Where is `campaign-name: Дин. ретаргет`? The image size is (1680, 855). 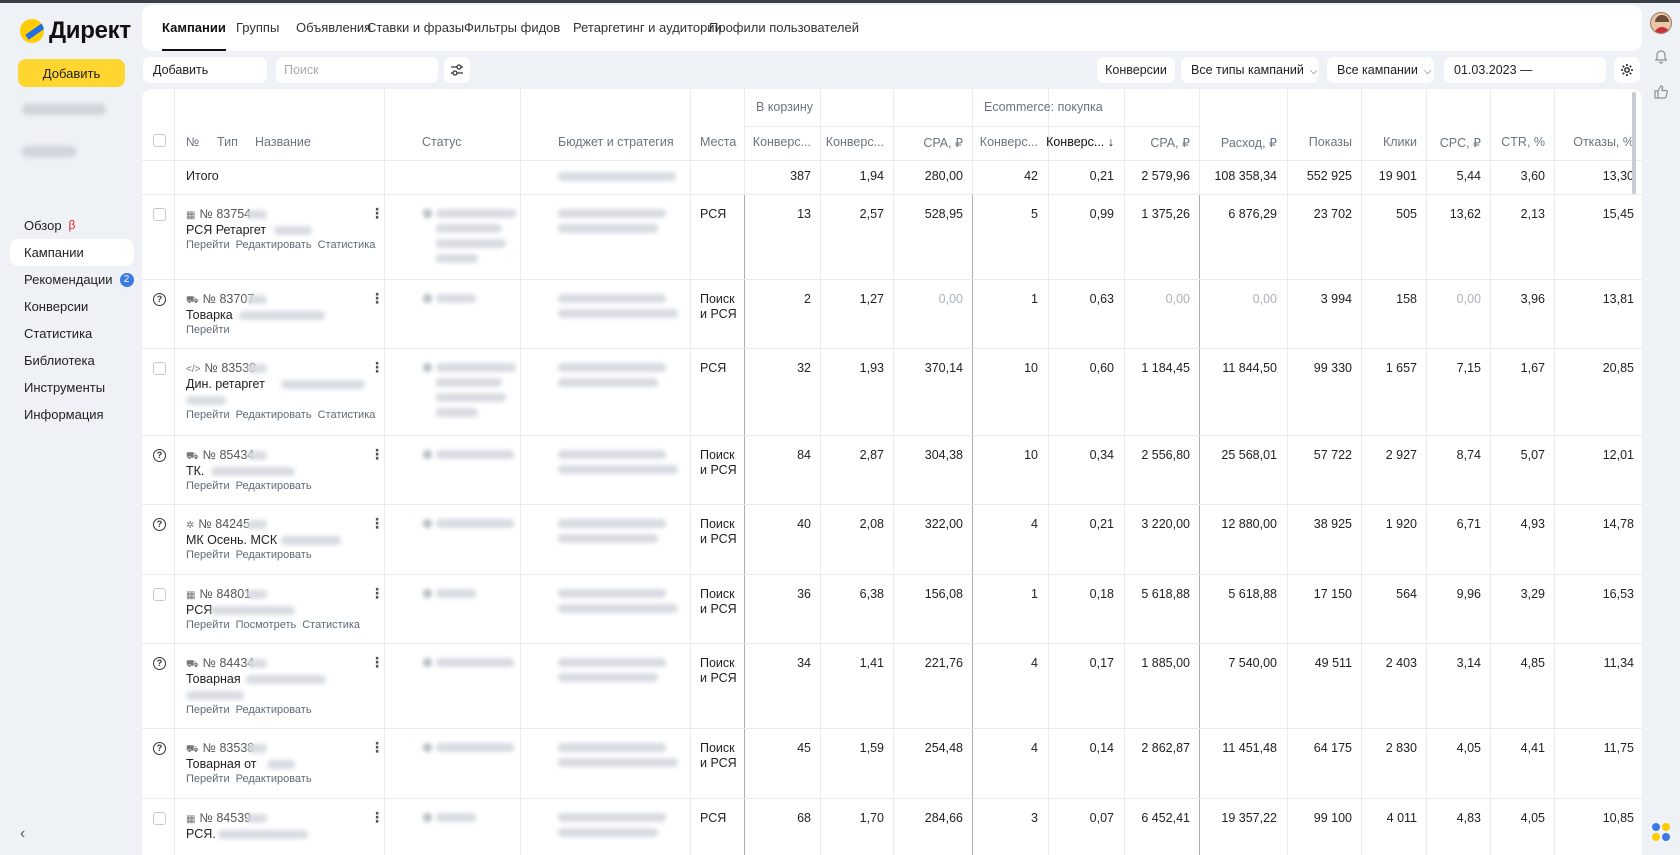
campaign-name: Дин. ретаргет is located at coordinates (225, 384).